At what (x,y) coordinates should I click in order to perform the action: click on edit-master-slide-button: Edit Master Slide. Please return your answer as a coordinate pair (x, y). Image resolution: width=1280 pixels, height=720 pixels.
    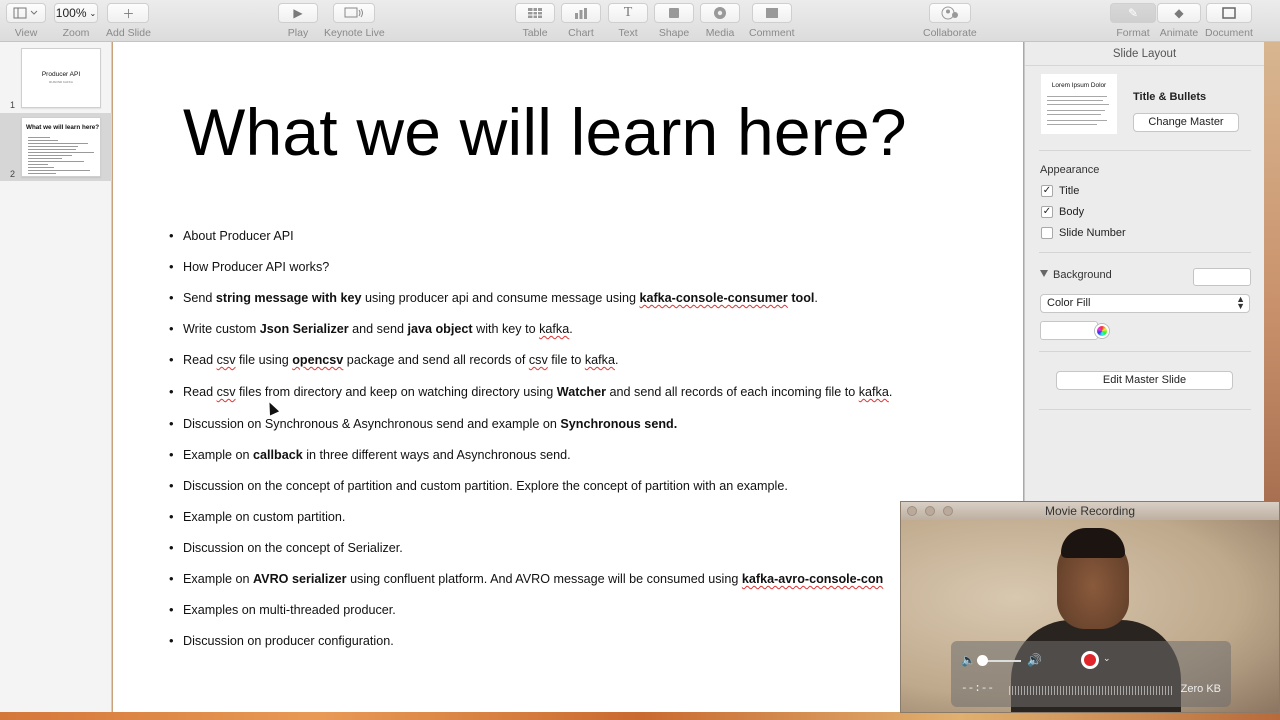
    Looking at the image, I should click on (1144, 380).